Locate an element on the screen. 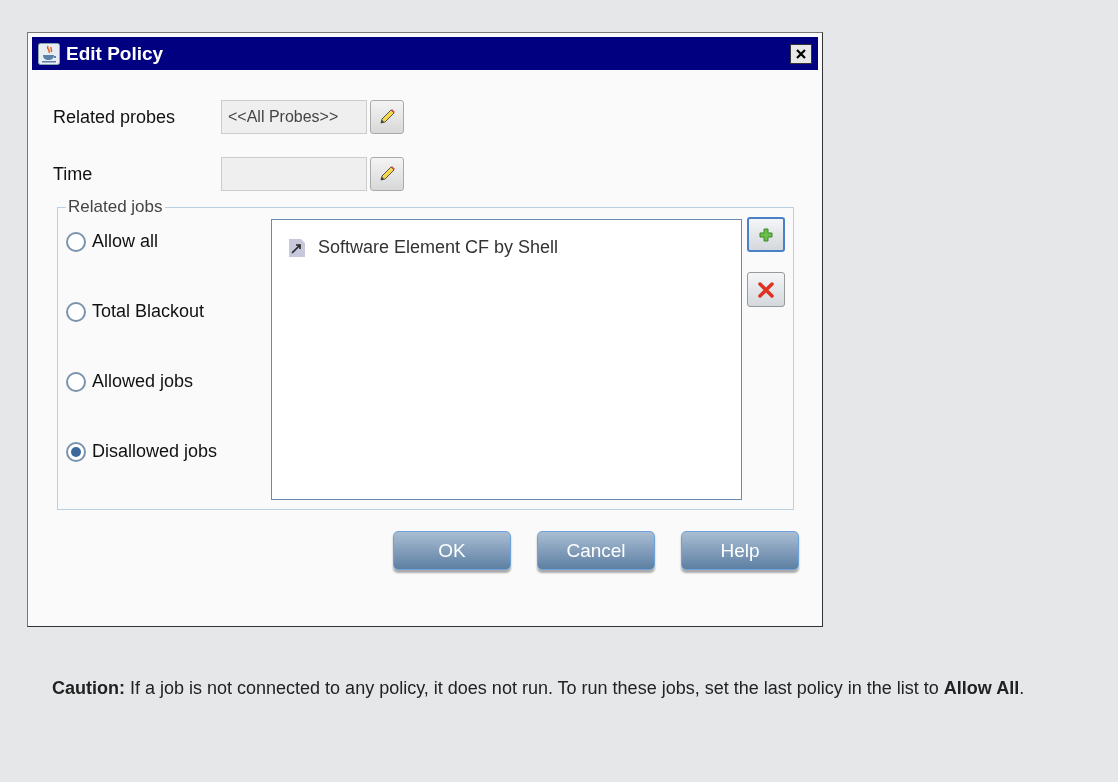 This screenshot has width=1118, height=782. coffee-cup-icon is located at coordinates (49, 53).